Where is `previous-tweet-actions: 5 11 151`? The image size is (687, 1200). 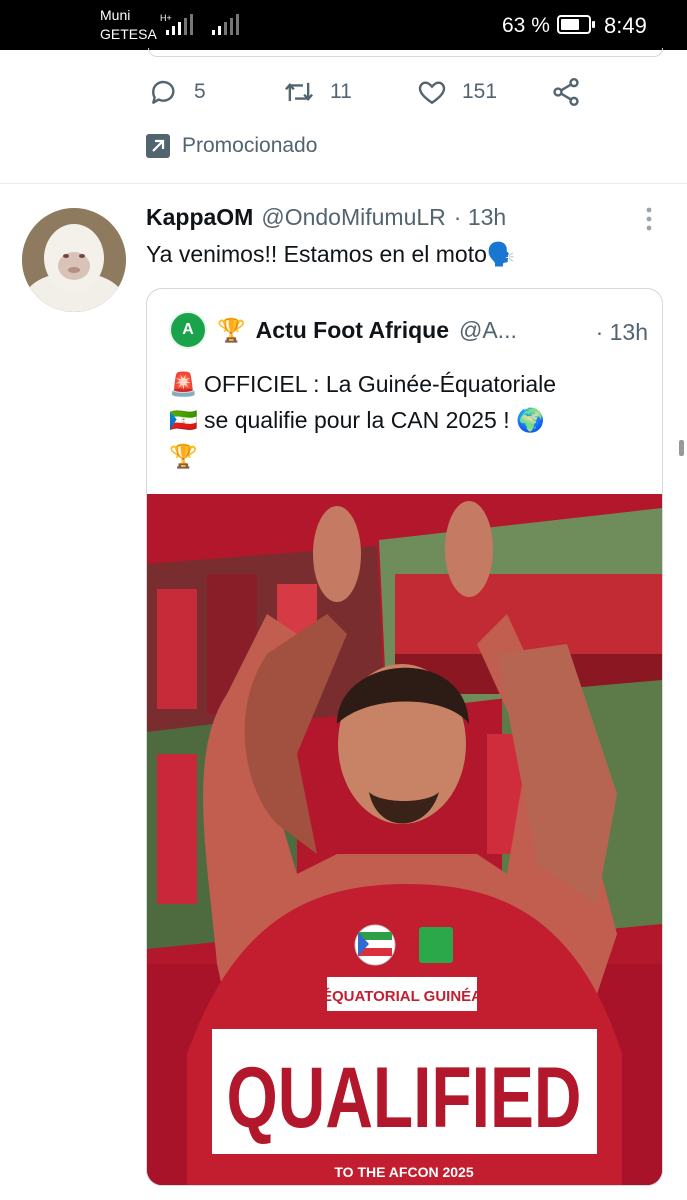
previous-tweet-actions: 5 11 151 is located at coordinates (343, 94).